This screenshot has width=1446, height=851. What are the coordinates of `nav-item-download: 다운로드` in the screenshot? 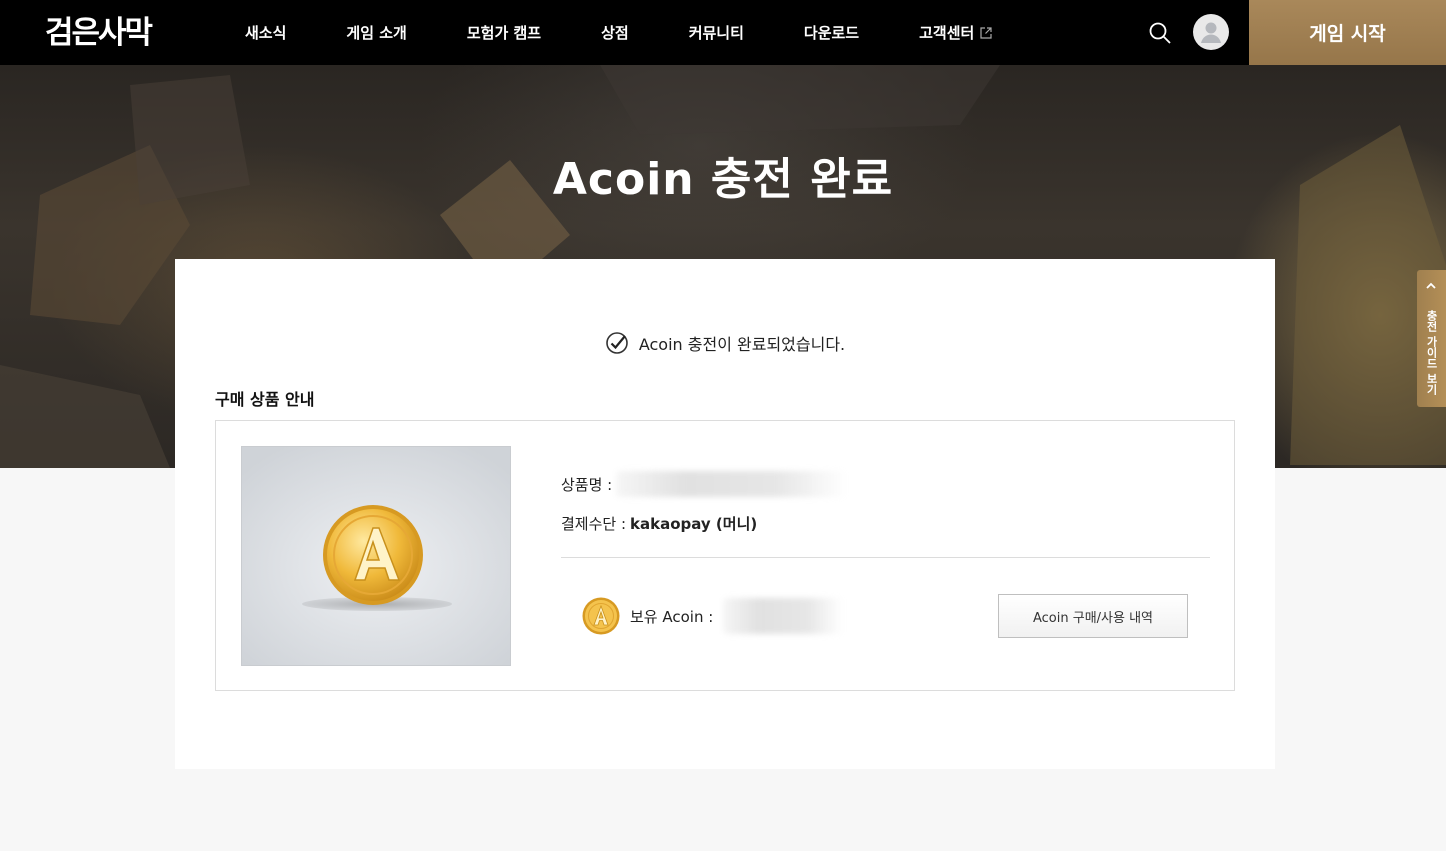 It's located at (831, 32).